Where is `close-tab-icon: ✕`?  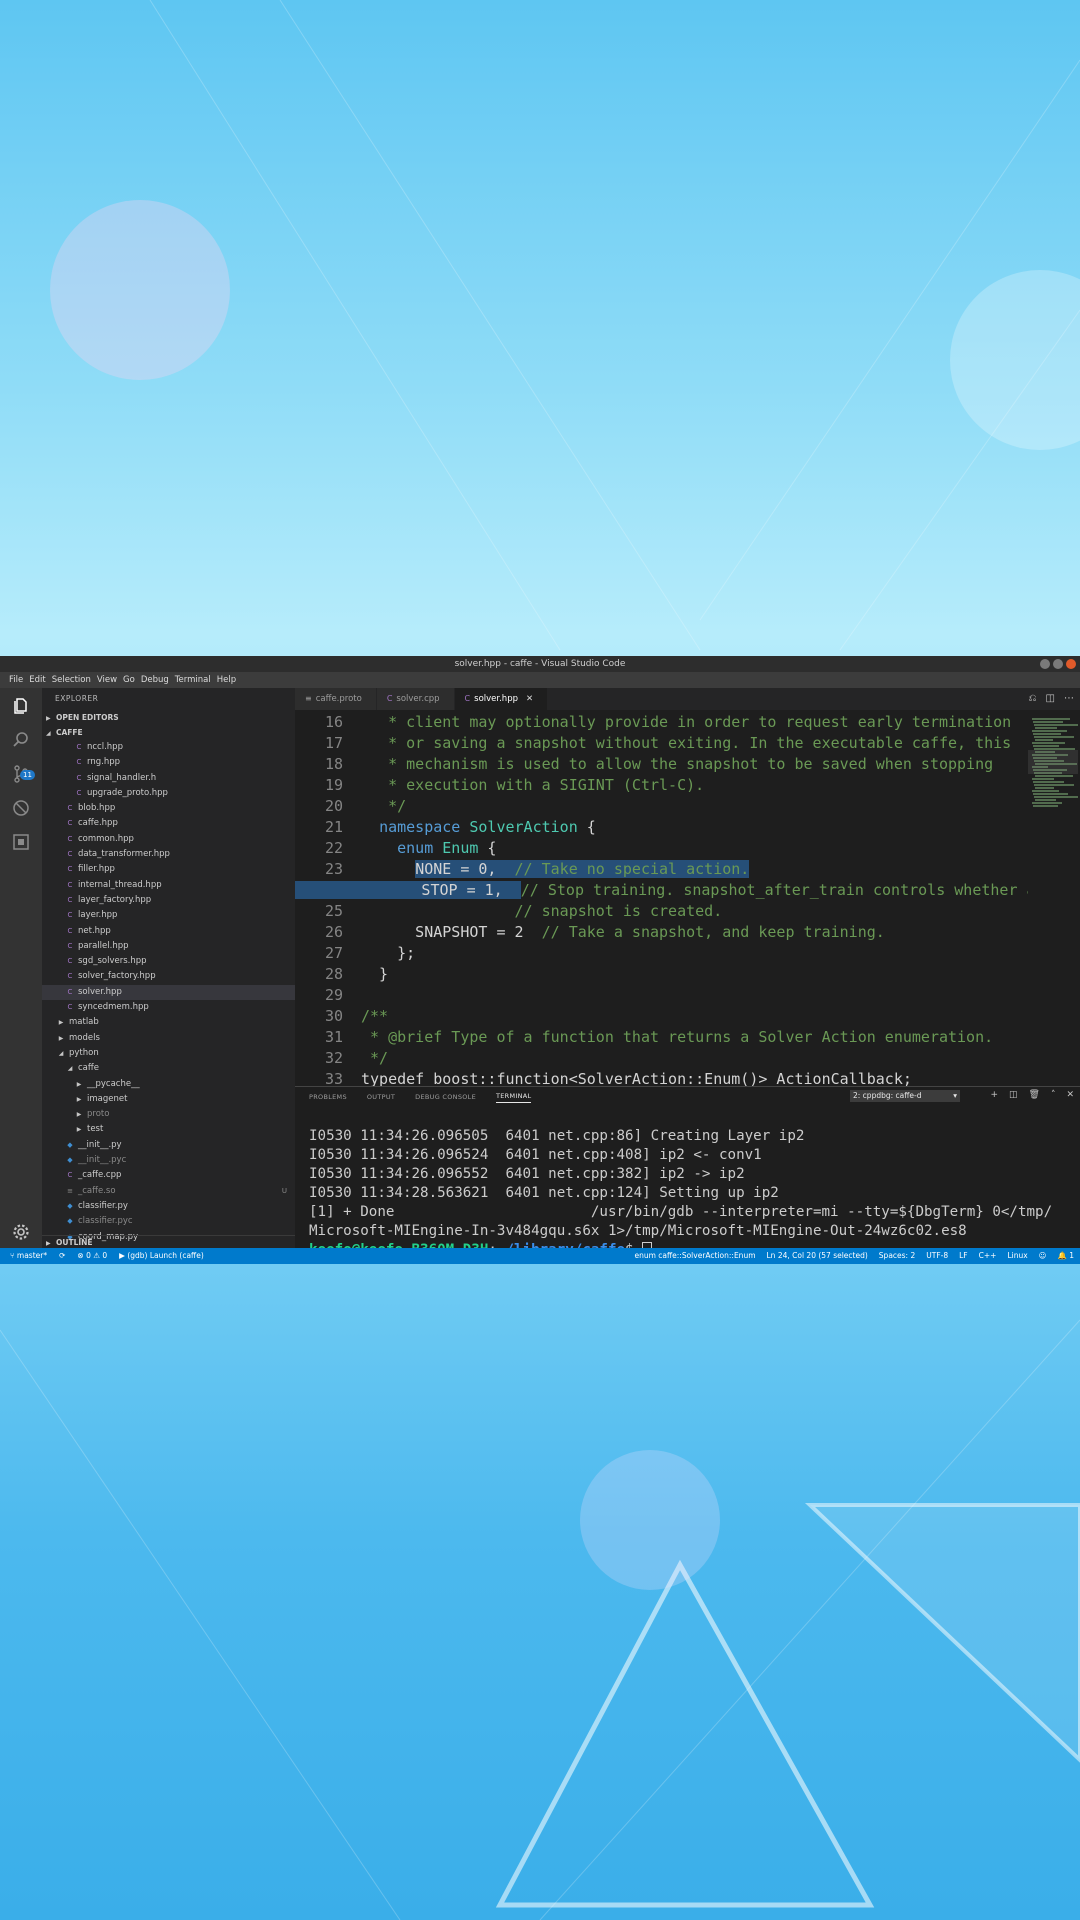 close-tab-icon: ✕ is located at coordinates (529, 699).